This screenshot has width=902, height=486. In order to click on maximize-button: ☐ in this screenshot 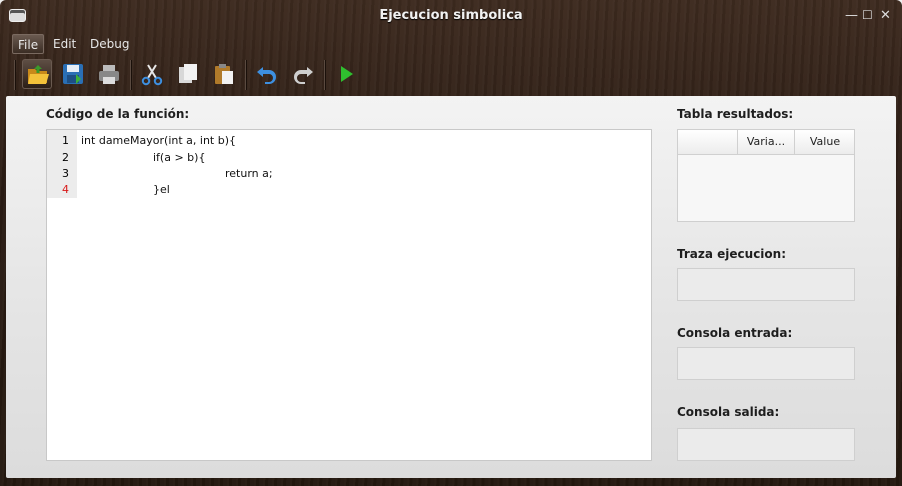, I will do `click(867, 15)`.